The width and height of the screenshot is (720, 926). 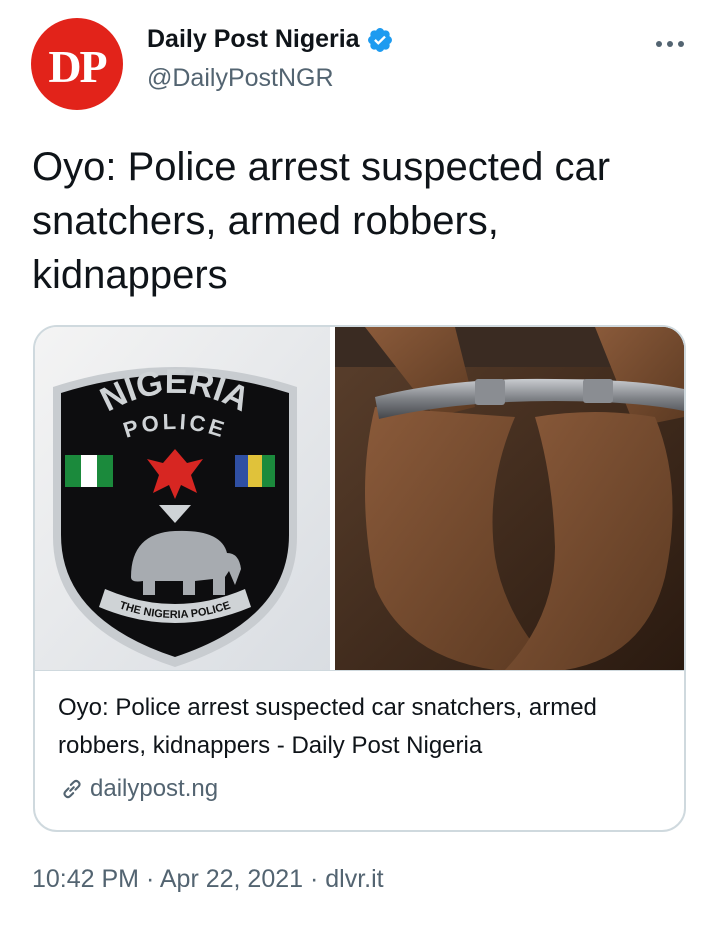 What do you see at coordinates (253, 39) in the screenshot?
I see `author-name: Daily Post Nigeria` at bounding box center [253, 39].